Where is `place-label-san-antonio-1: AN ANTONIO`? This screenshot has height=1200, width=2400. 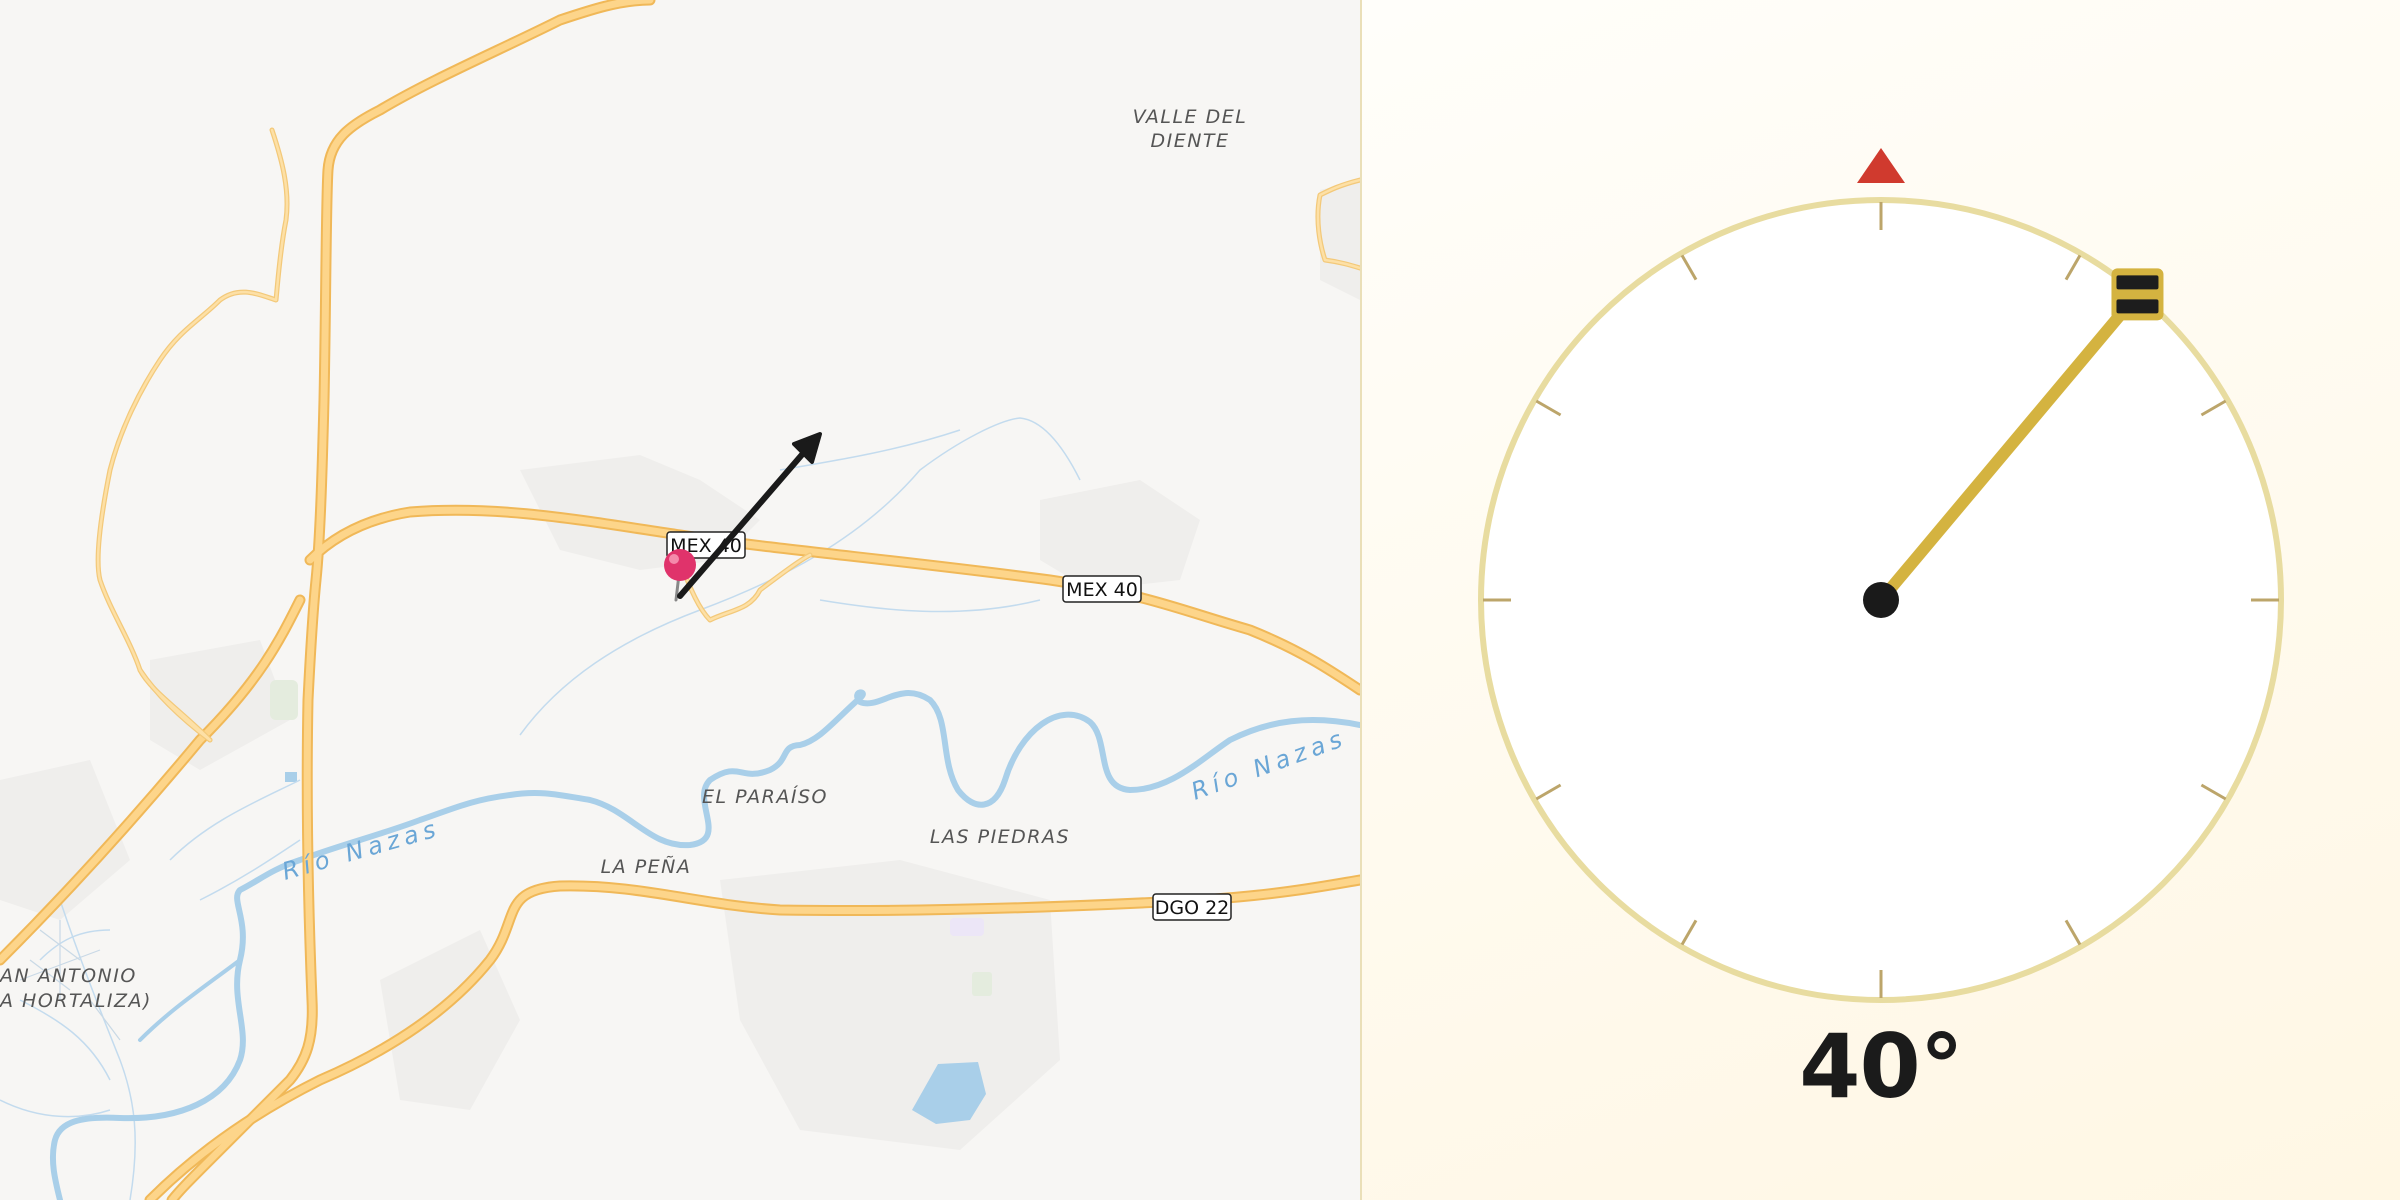 place-label-san-antonio-1: AN ANTONIO is located at coordinates (68, 976).